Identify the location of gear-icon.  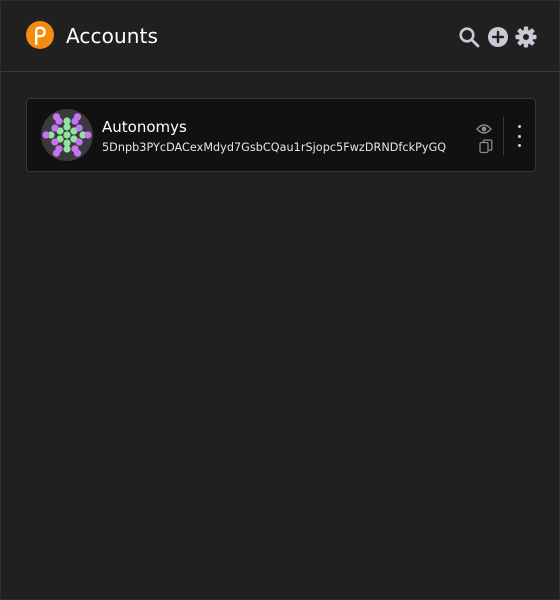
(526, 37).